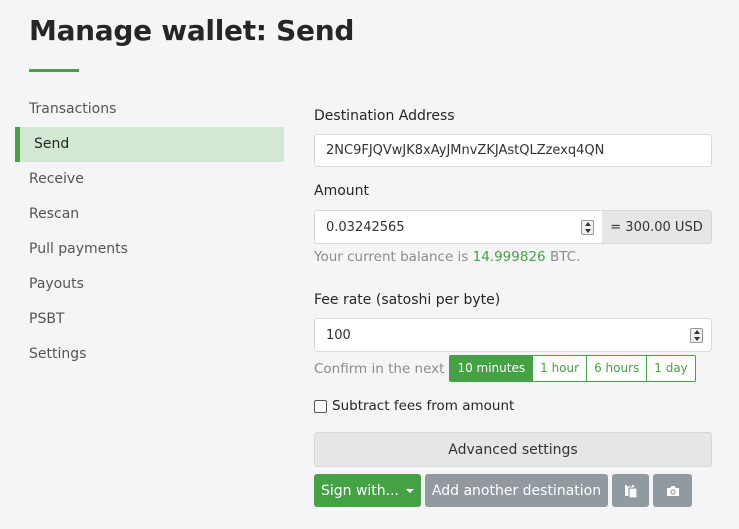  What do you see at coordinates (320, 406) in the screenshot?
I see `subtract-fees-checkbox` at bounding box center [320, 406].